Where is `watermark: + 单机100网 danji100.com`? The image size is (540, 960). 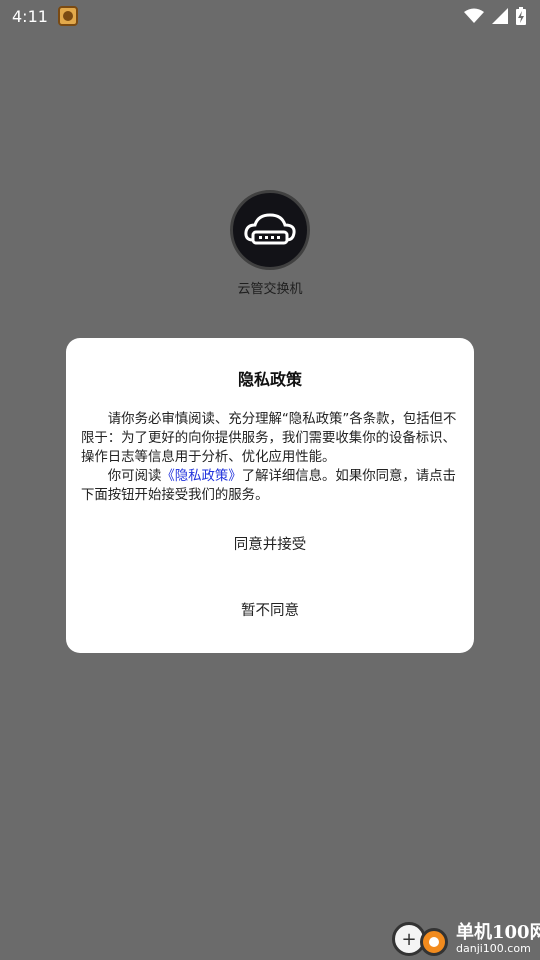 watermark: + 单机100网 danji100.com is located at coordinates (465, 937).